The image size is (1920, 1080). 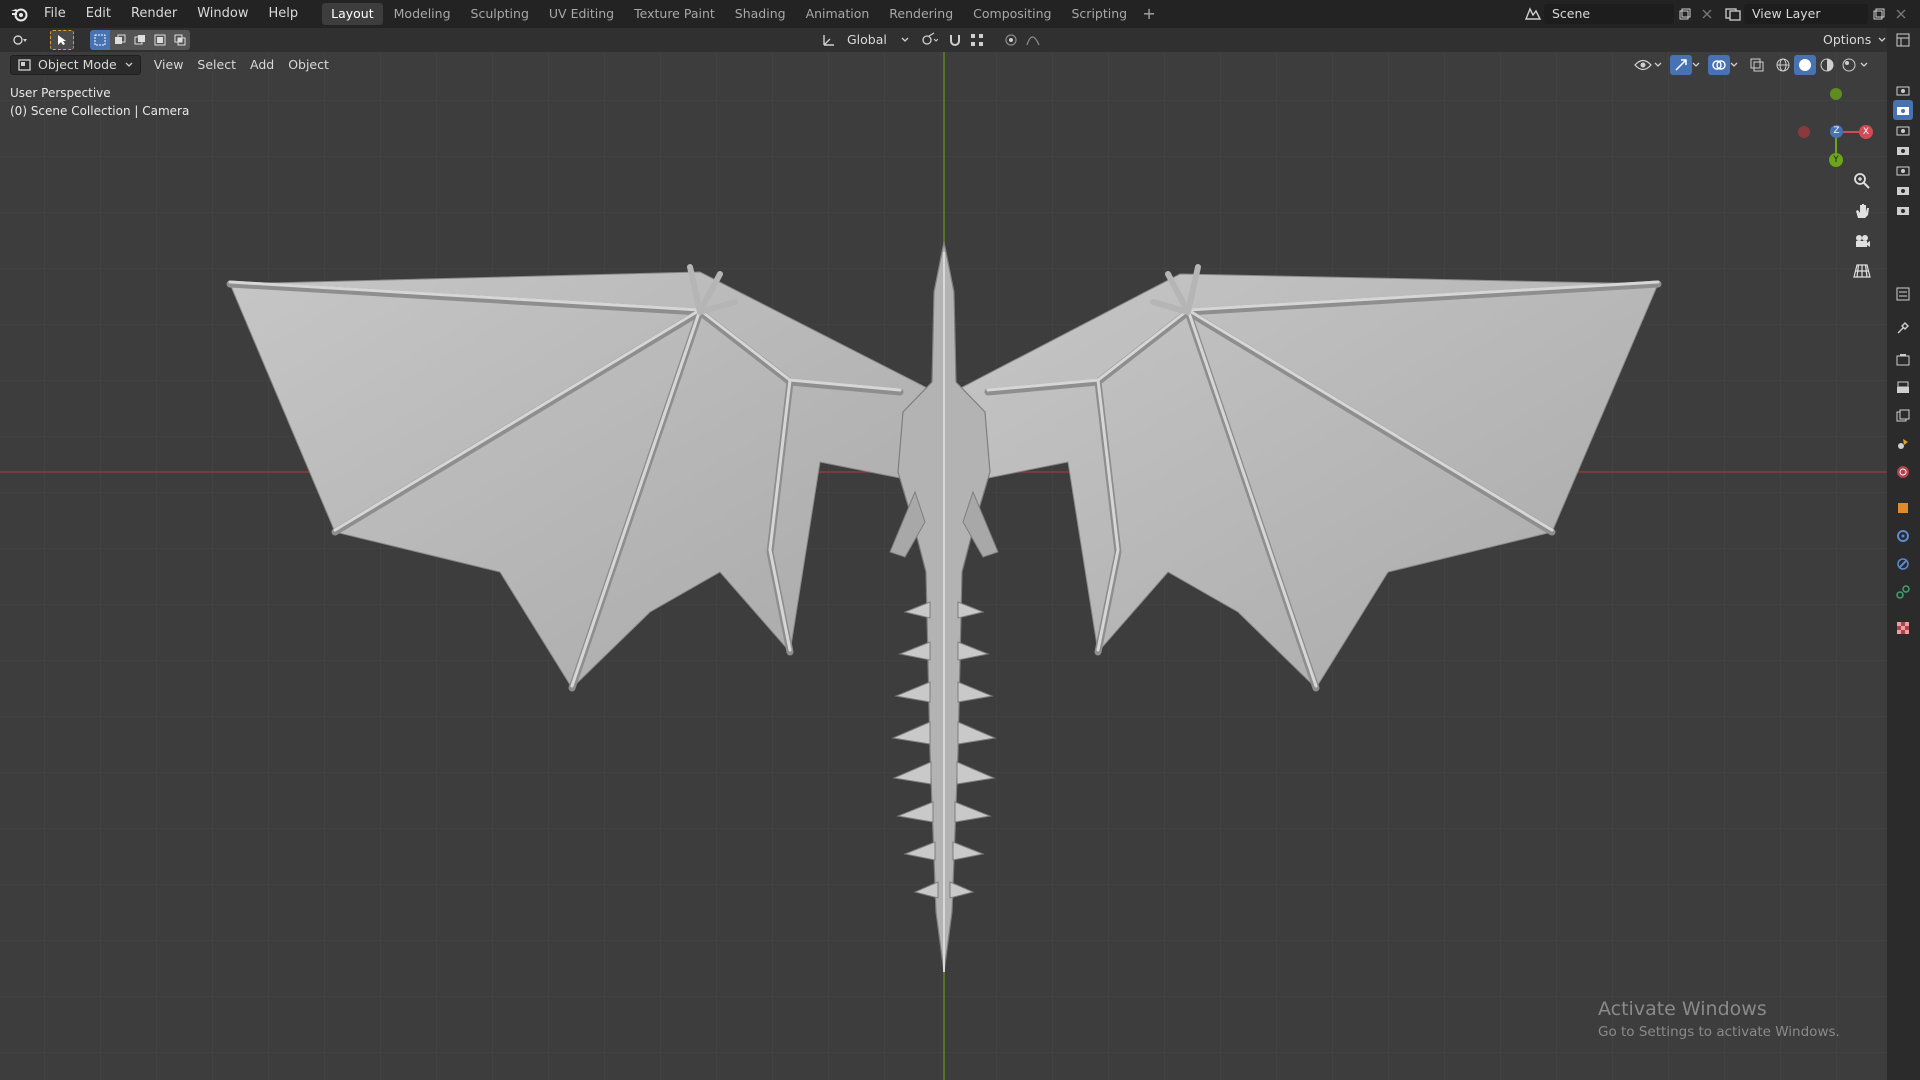 What do you see at coordinates (1533, 14) in the screenshot?
I see `scene-icon` at bounding box center [1533, 14].